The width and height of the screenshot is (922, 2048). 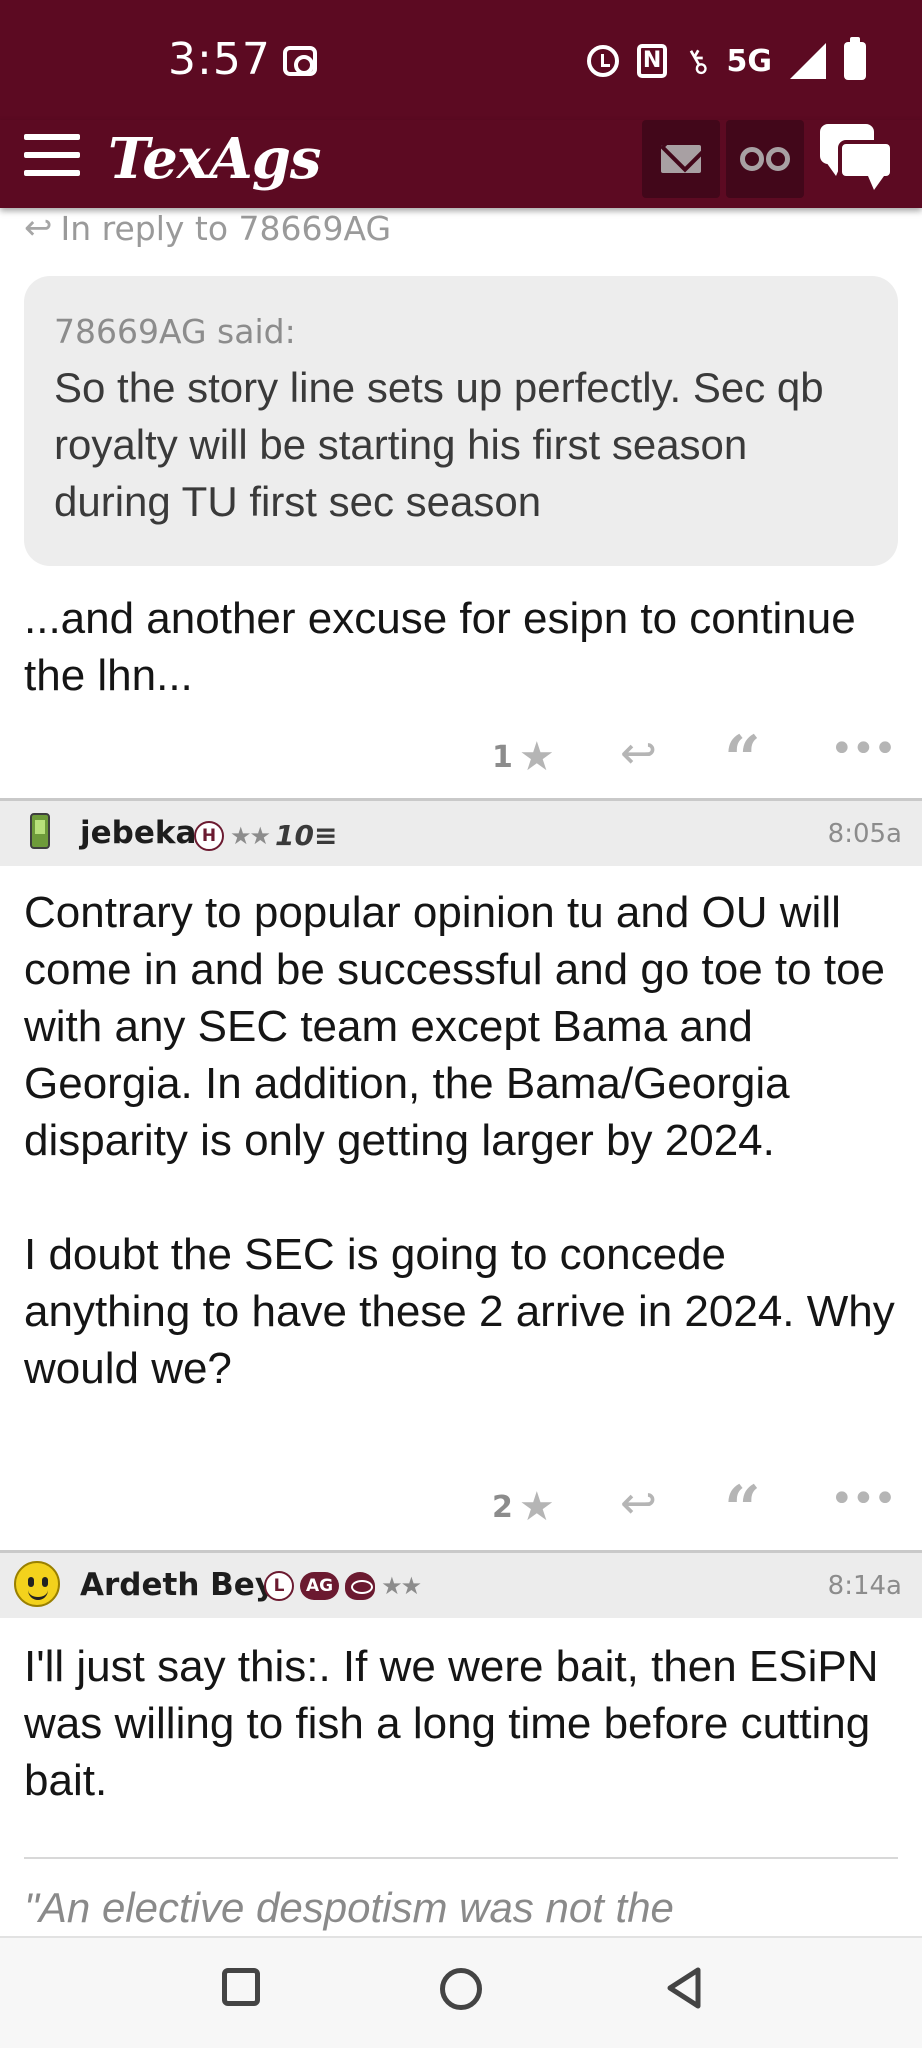 What do you see at coordinates (219, 59) in the screenshot?
I see `status-time: 3:57` at bounding box center [219, 59].